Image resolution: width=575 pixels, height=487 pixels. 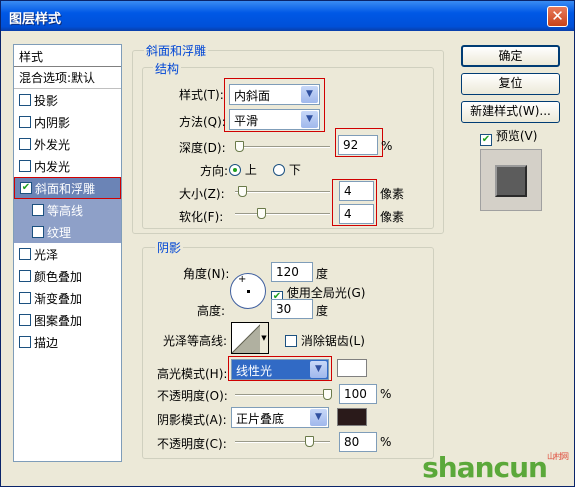 What do you see at coordinates (358, 442) in the screenshot?
I see `shadow-opacity-input: 80` at bounding box center [358, 442].